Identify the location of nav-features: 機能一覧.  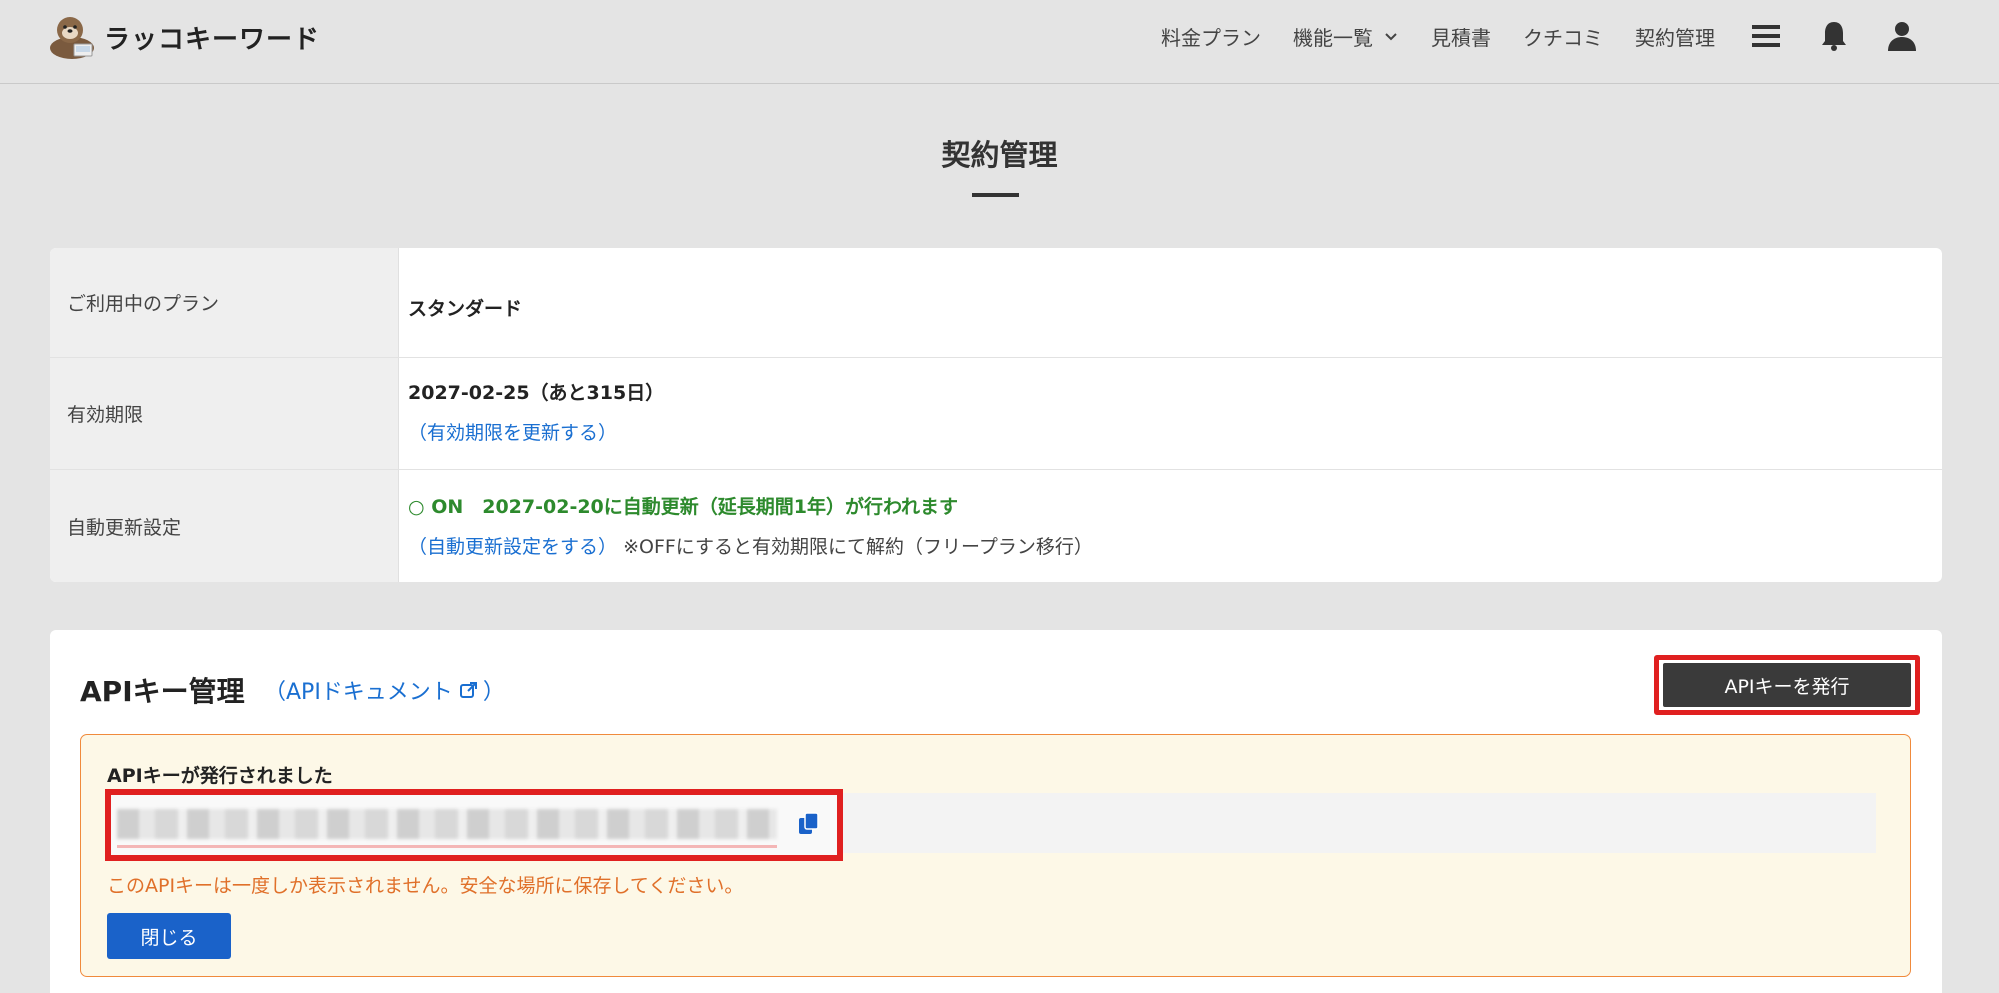
(1346, 36).